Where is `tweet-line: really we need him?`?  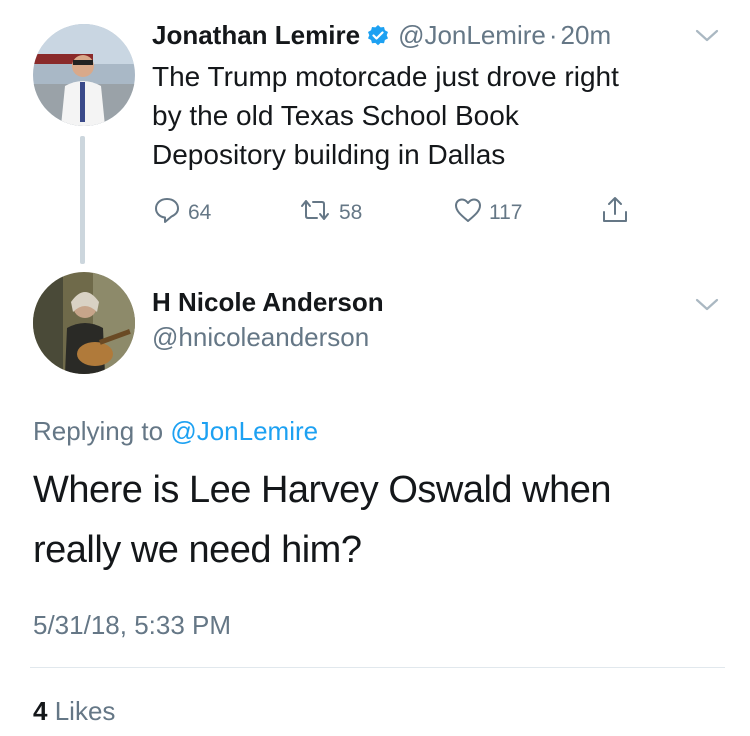
tweet-line: really we need him? is located at coordinates (197, 550).